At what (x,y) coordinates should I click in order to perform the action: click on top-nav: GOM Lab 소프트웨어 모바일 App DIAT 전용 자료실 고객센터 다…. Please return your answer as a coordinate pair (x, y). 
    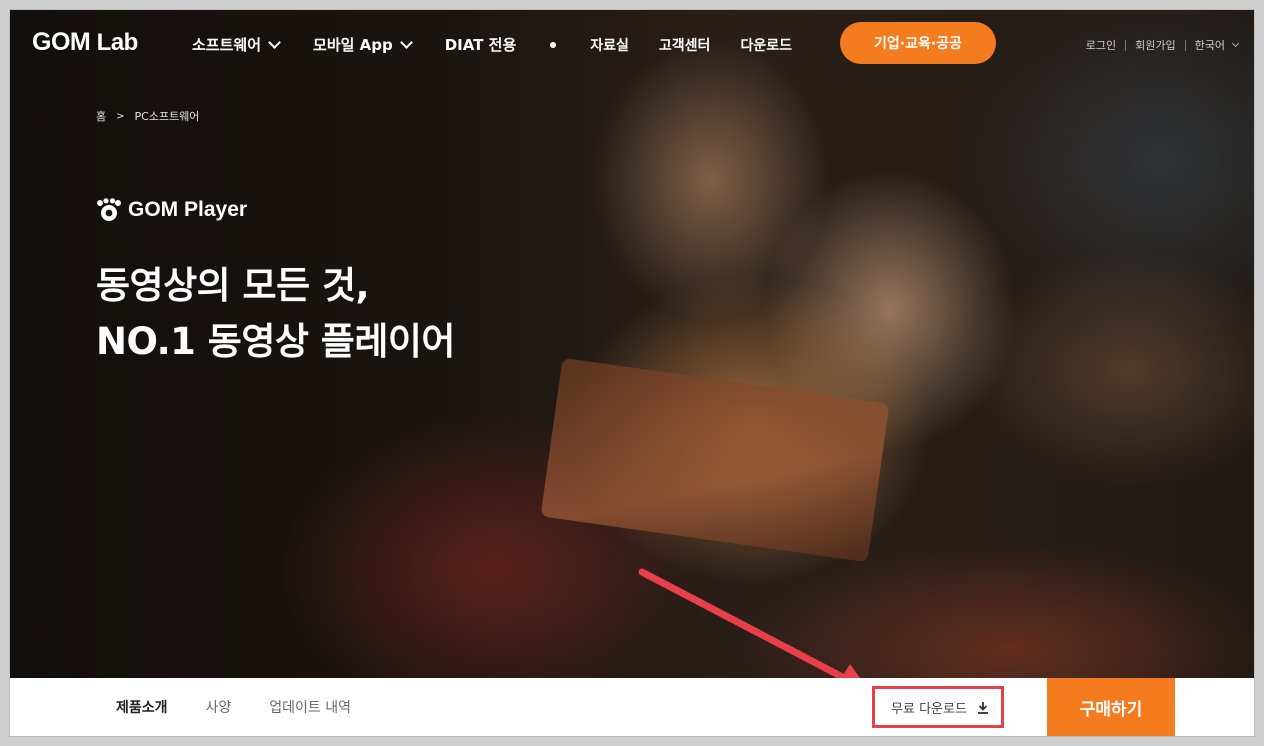
    Looking at the image, I should click on (632, 45).